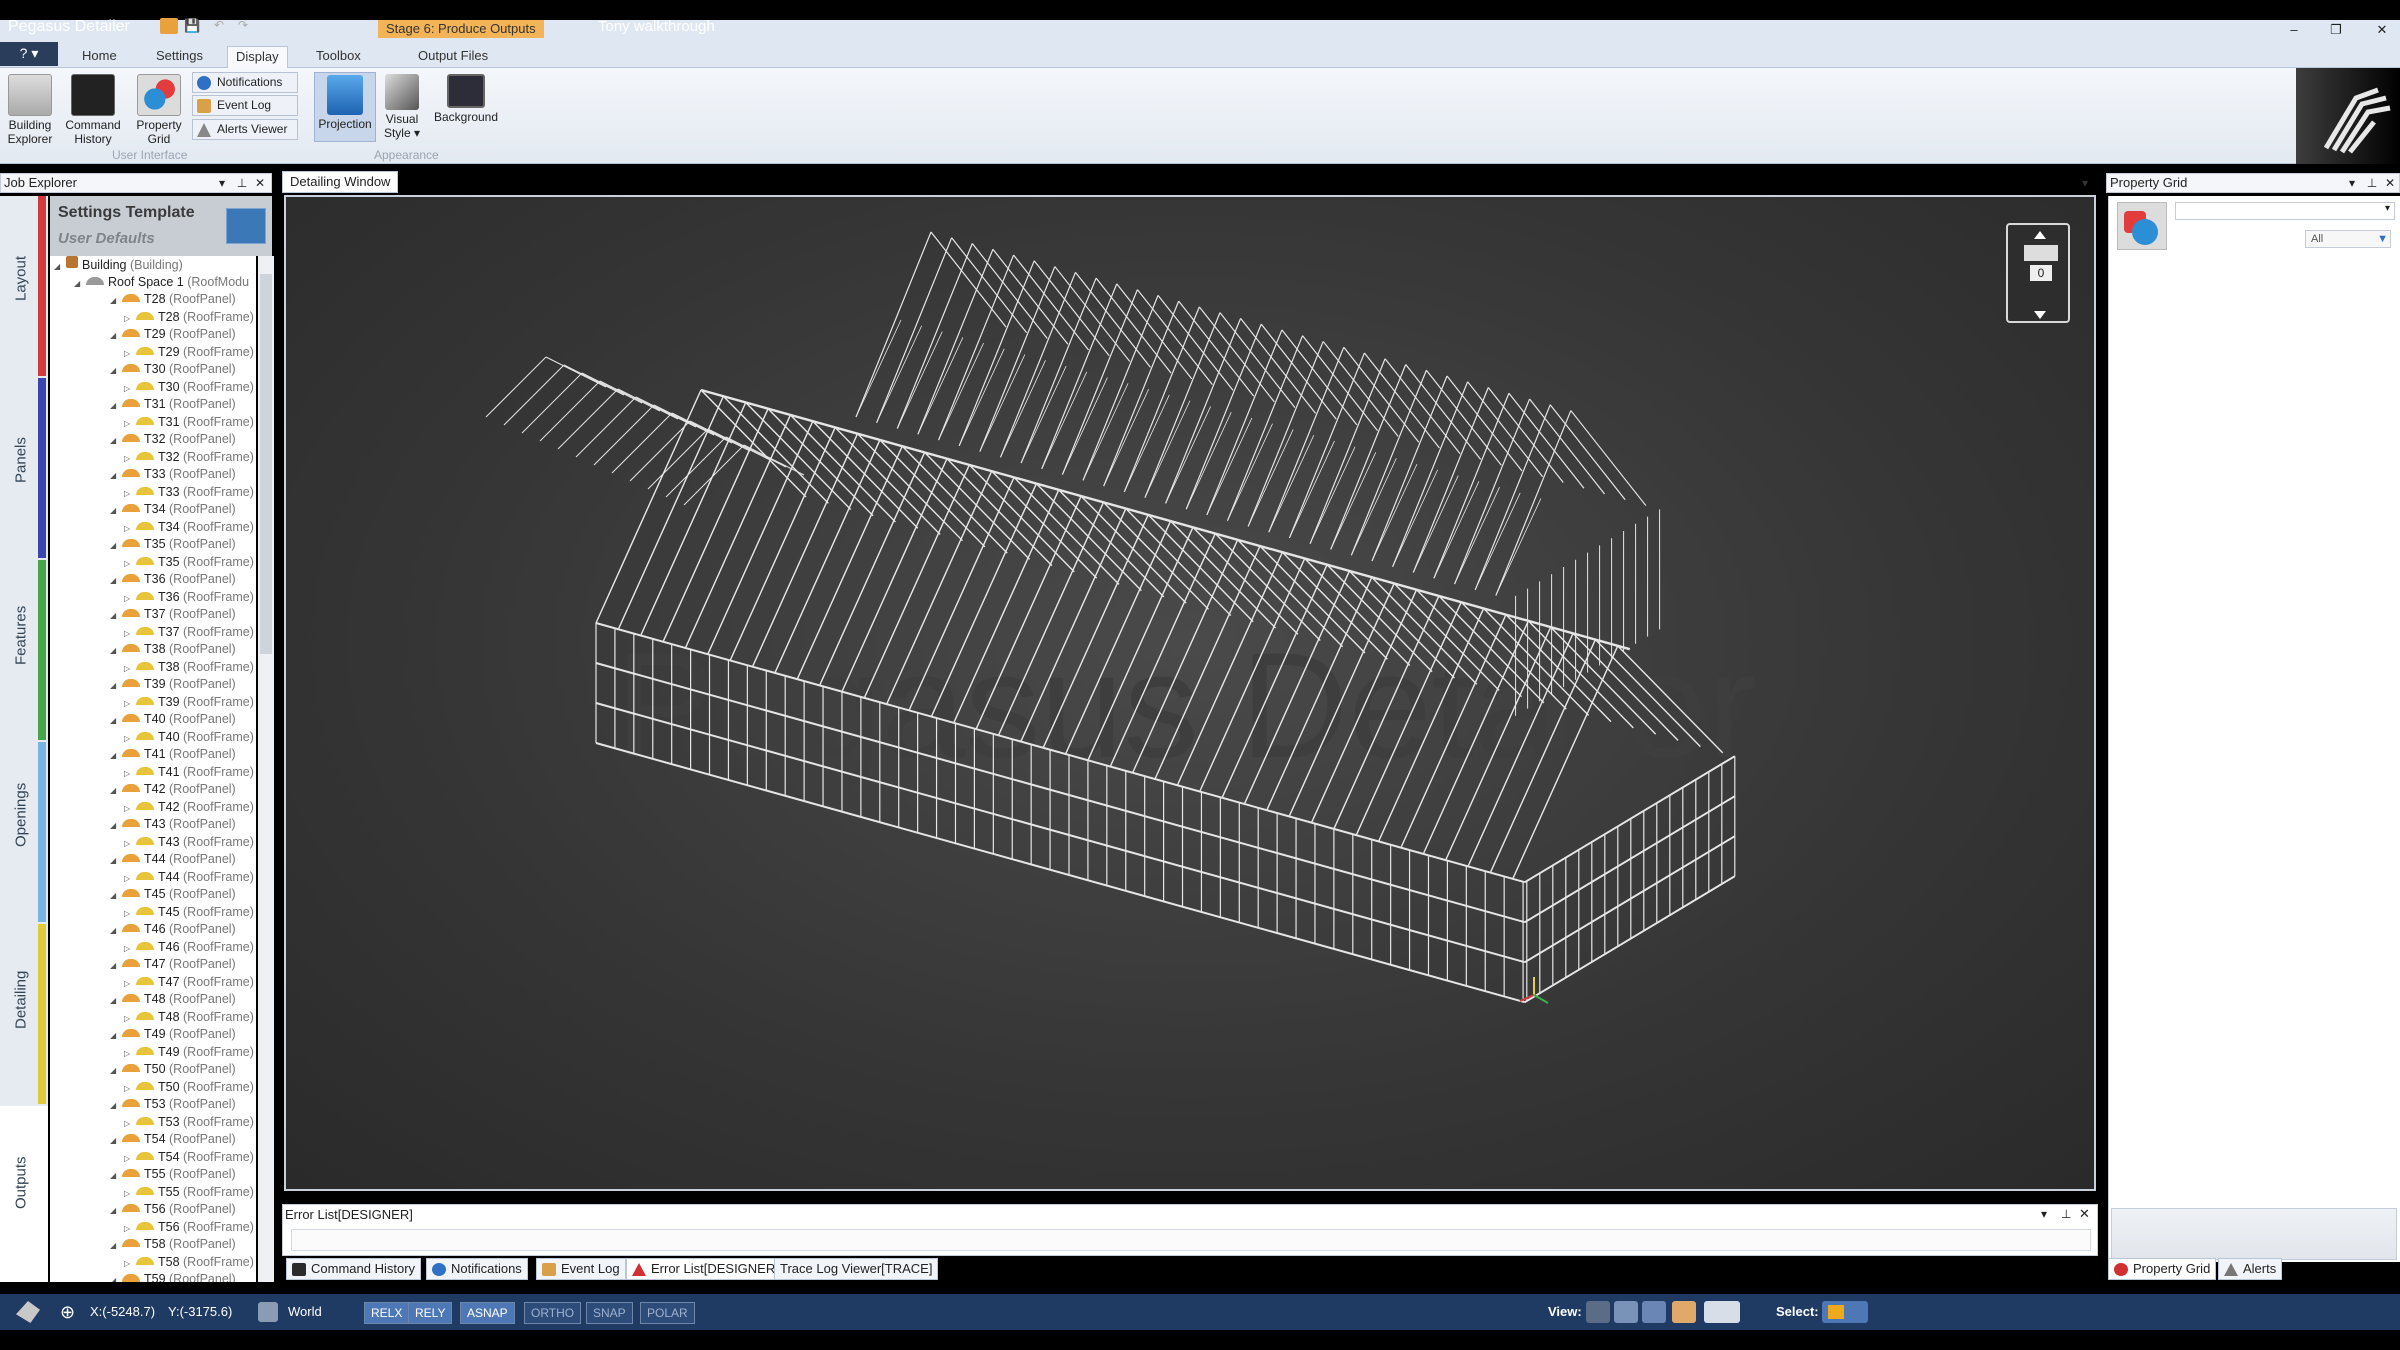 This screenshot has height=1350, width=2400. What do you see at coordinates (189, 667) in the screenshot?
I see `tree-node-frame: ▷ T38 (RoofFrame)` at bounding box center [189, 667].